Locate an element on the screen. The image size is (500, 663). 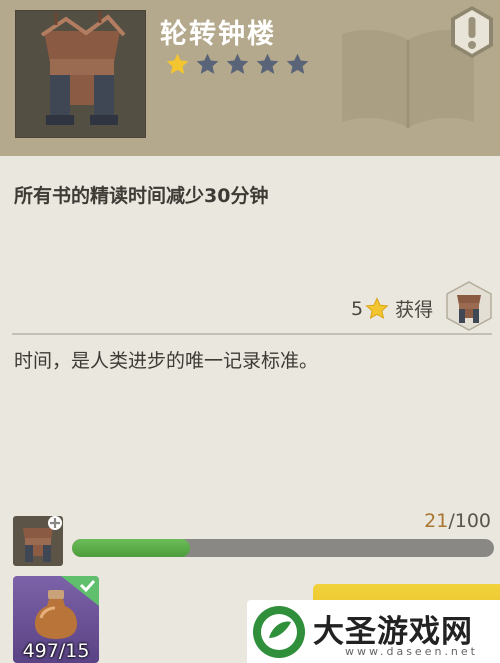
clock-tower-icon is located at coordinates (83, 68).